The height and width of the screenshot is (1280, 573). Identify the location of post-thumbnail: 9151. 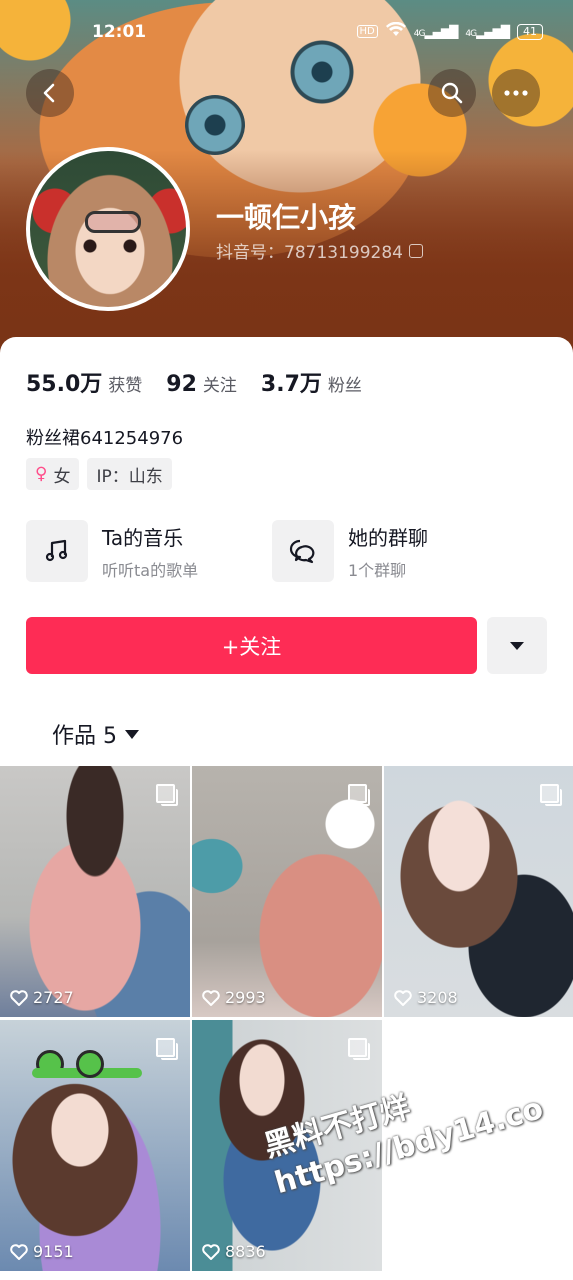
(95, 1145).